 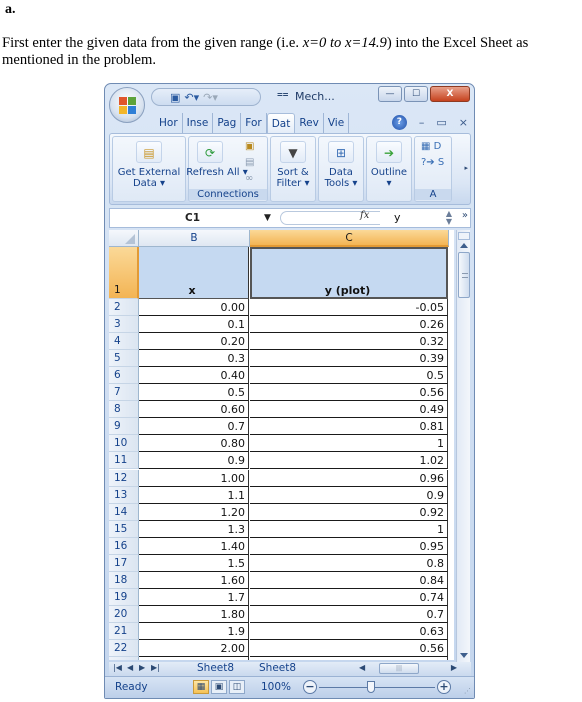 I want to click on undo-icon: ↶▾, so click(x=191, y=97).